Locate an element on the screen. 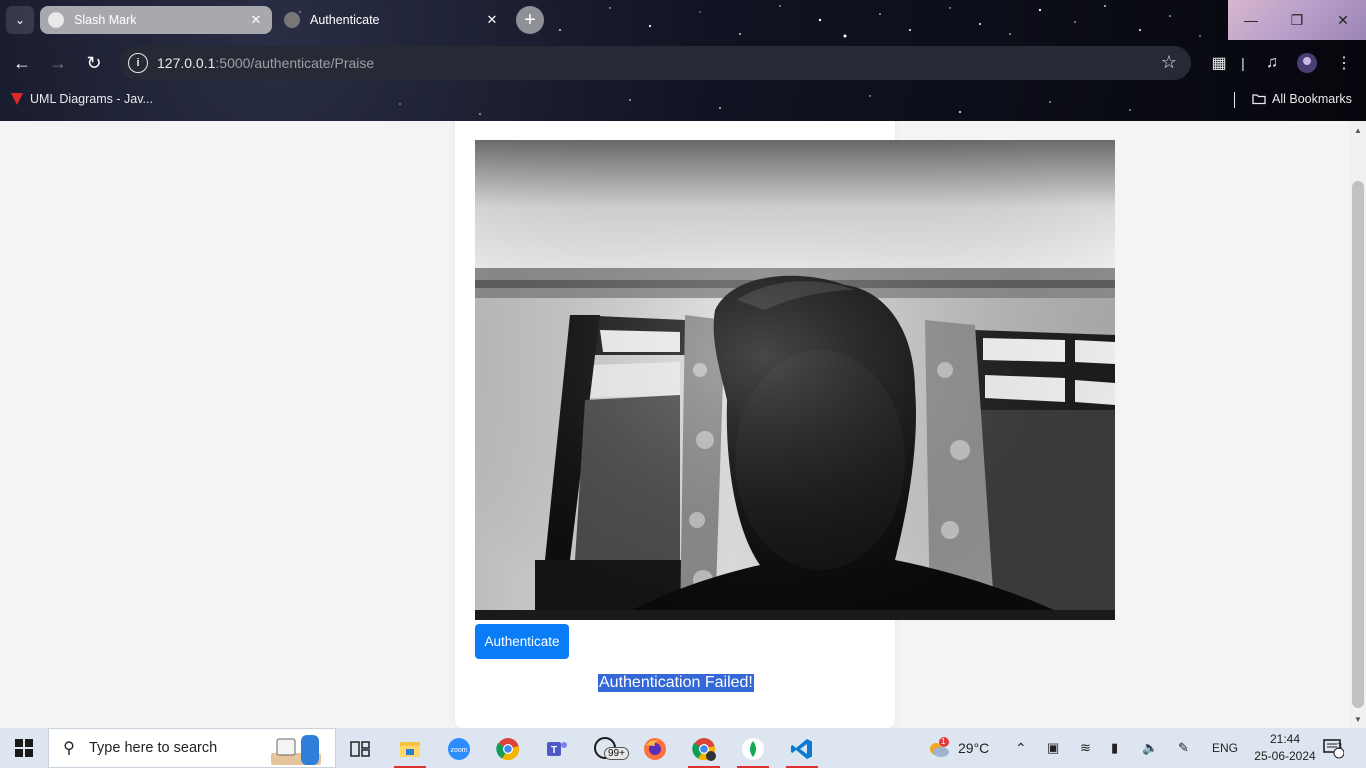  bookmark-favicon-icon is located at coordinates (17, 99).